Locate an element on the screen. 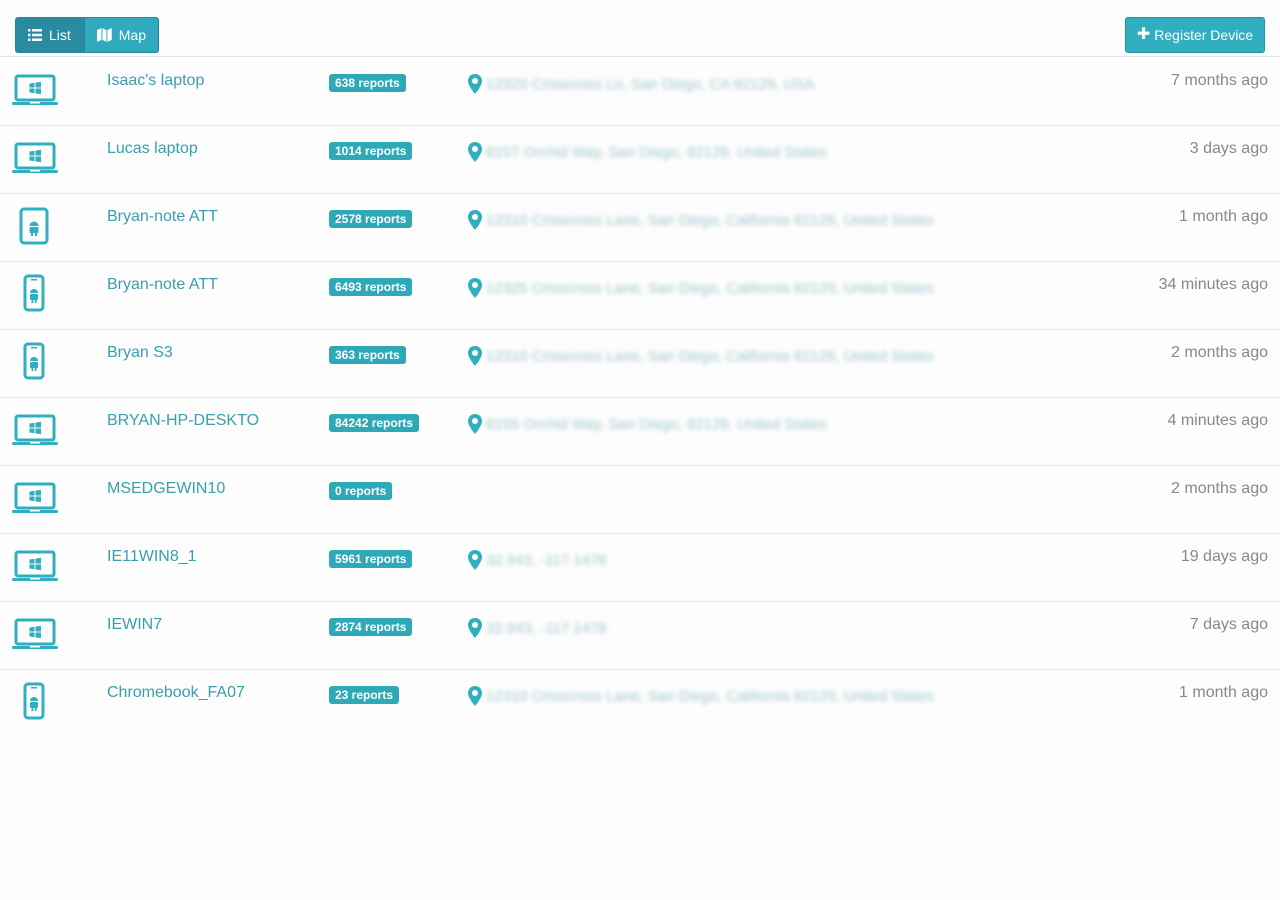 The width and height of the screenshot is (1280, 900). reports-badge: 638 reports is located at coordinates (367, 83).